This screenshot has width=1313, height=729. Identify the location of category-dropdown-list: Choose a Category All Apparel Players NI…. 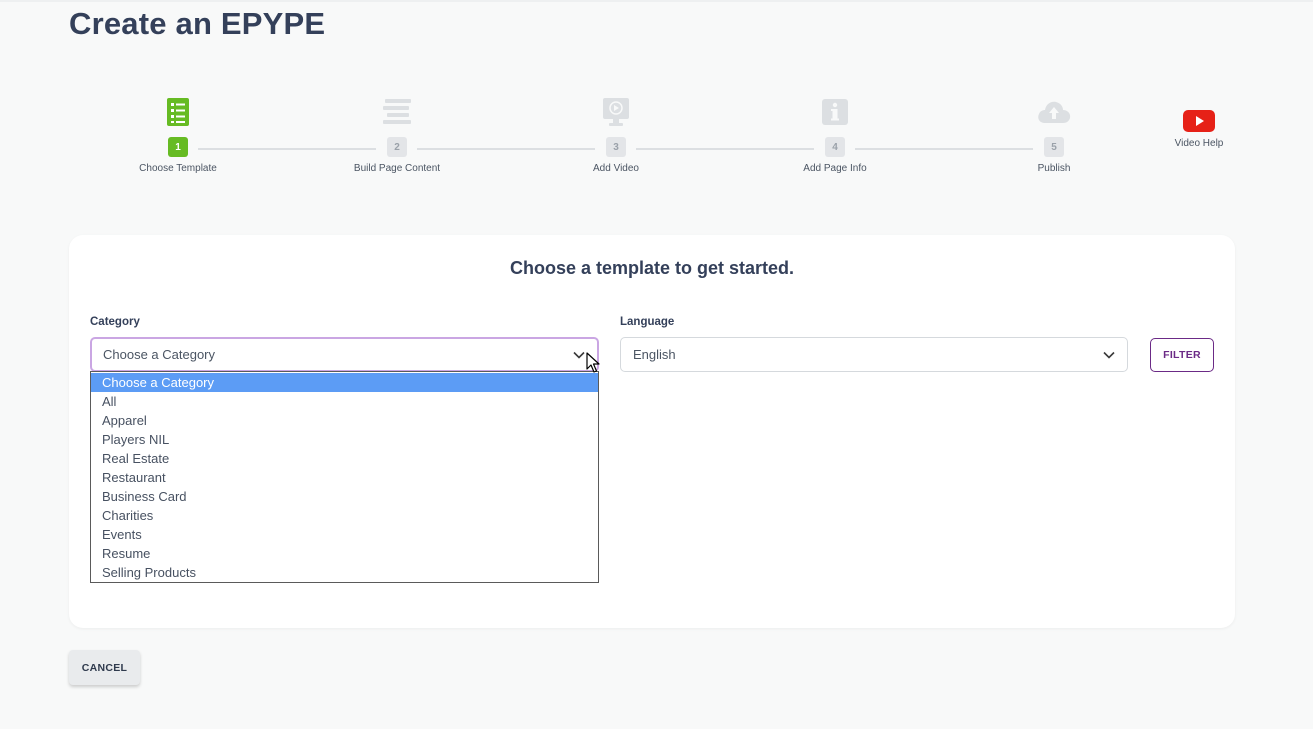
(344, 477).